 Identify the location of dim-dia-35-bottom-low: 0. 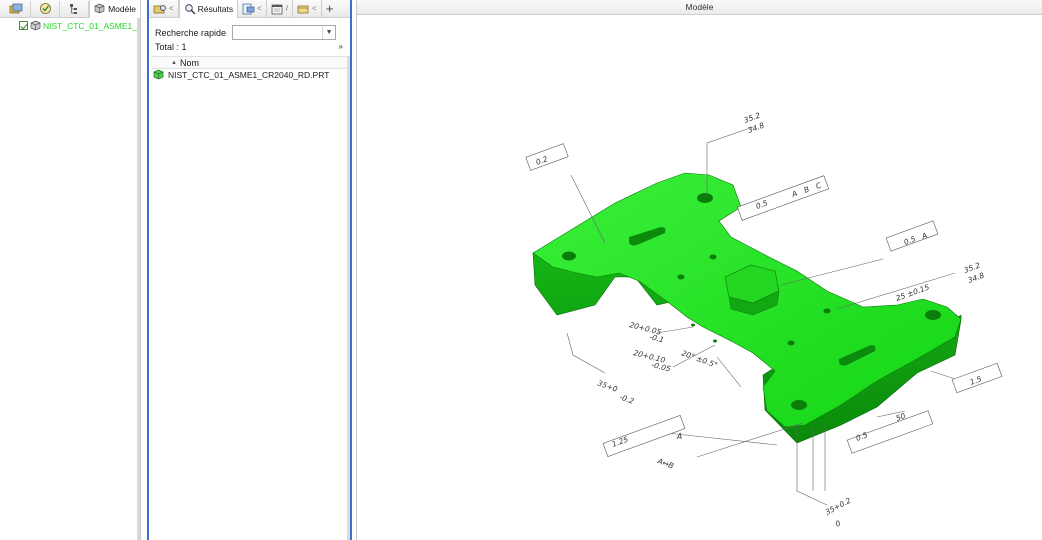
(838, 523).